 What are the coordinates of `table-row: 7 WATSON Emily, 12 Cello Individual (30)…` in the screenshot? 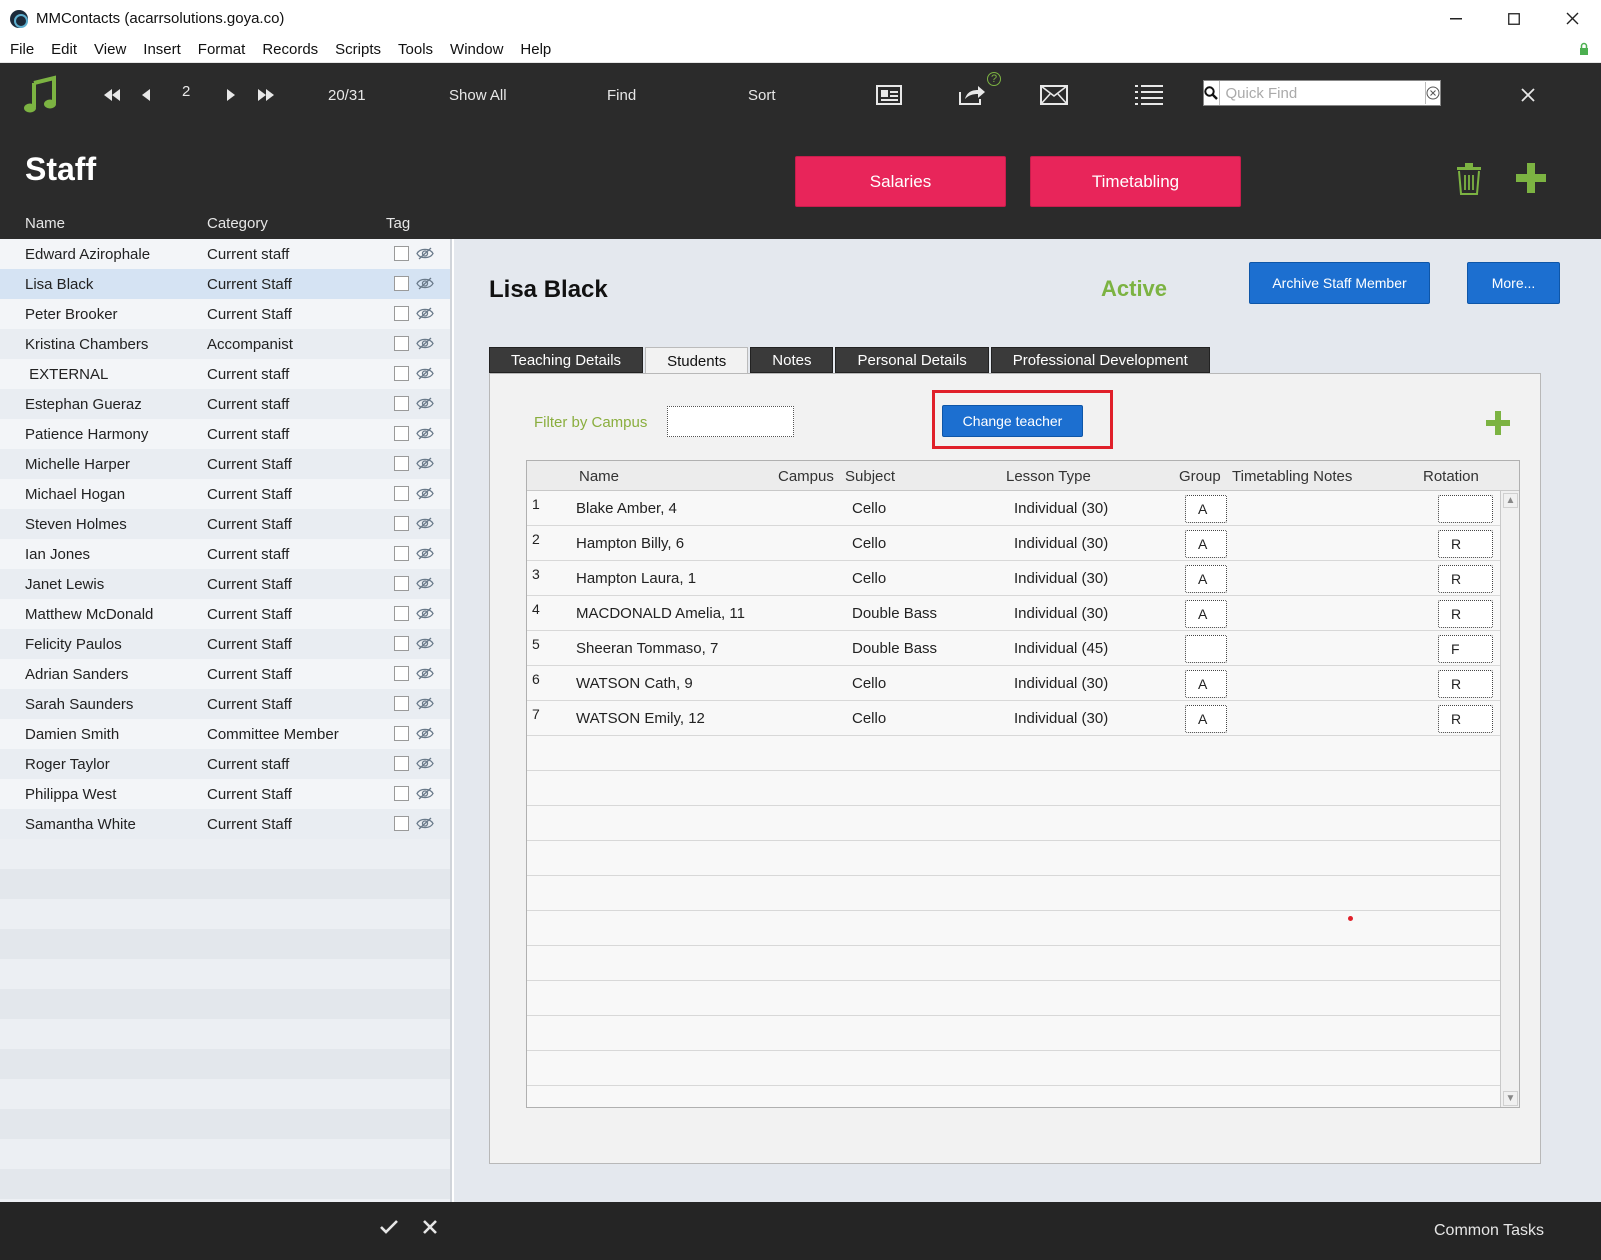 It's located at (1013, 718).